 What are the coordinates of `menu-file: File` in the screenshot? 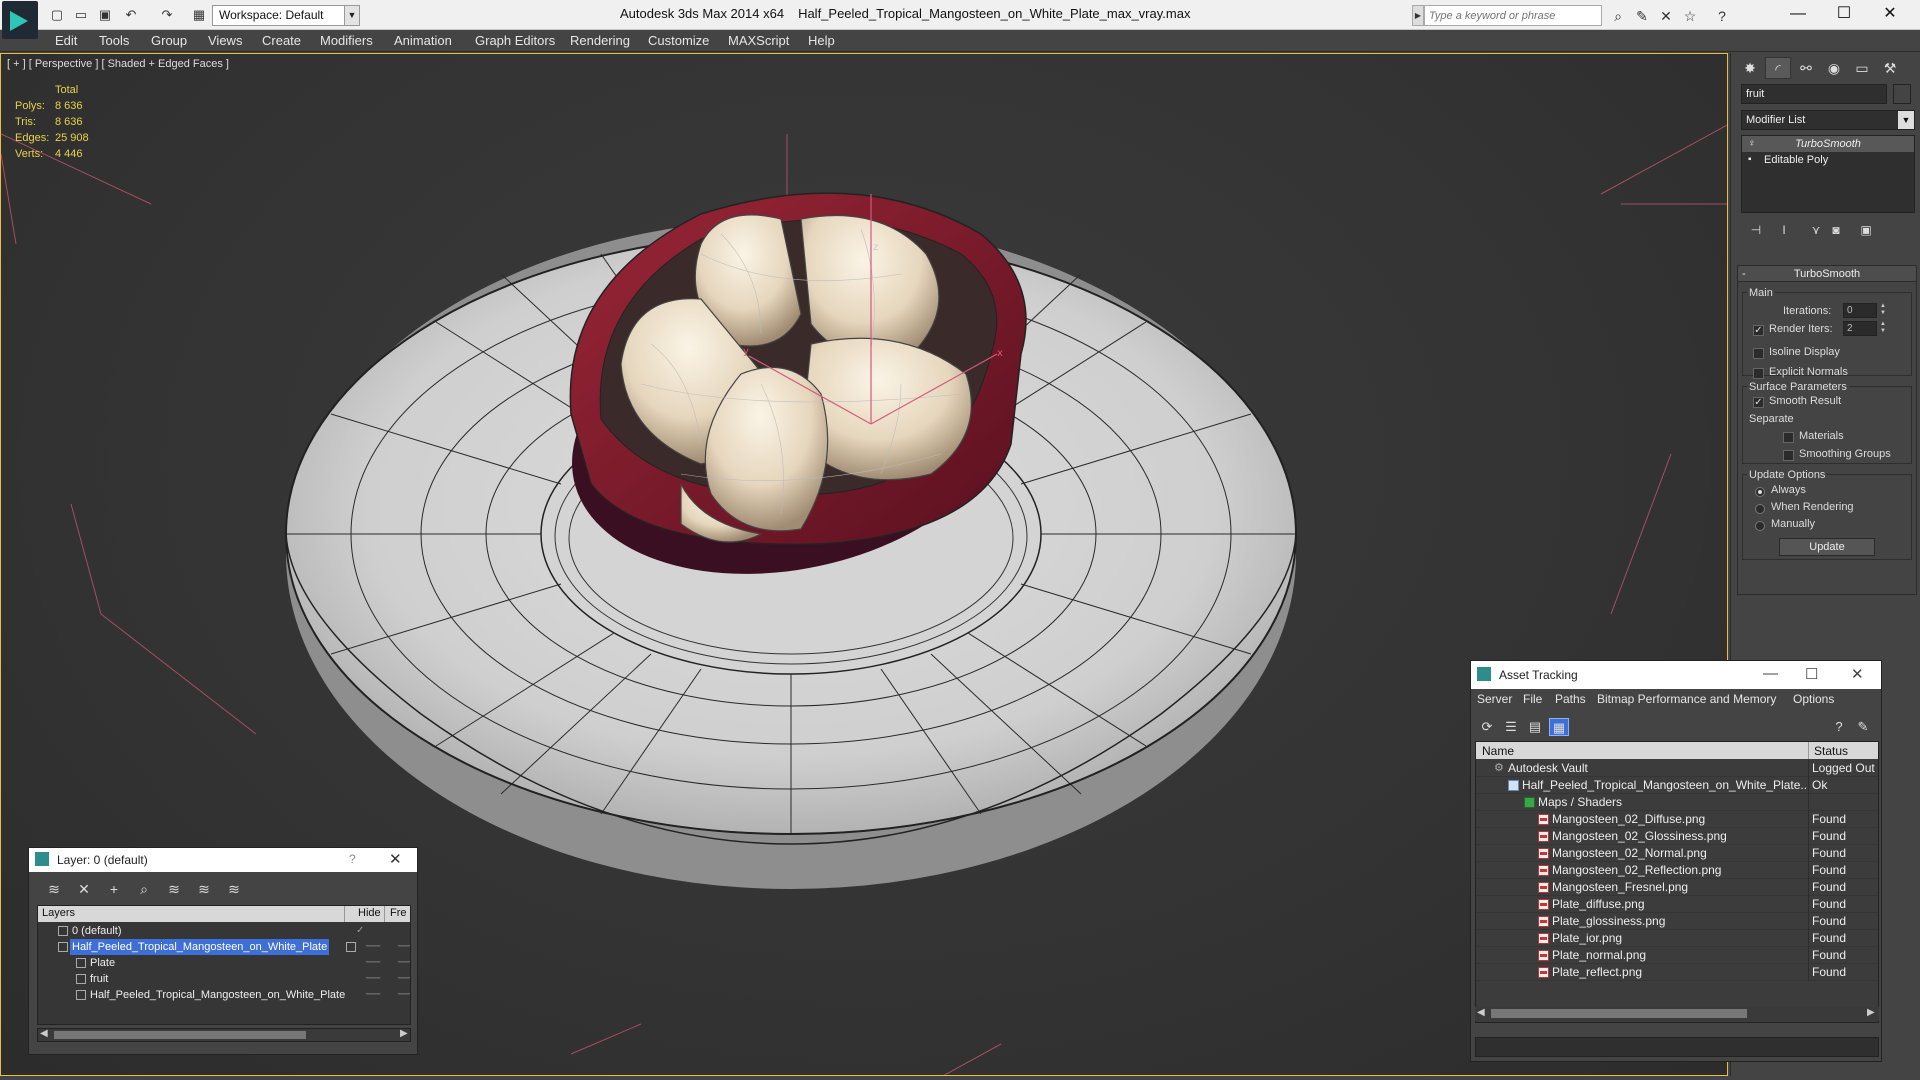 It's located at (1532, 699).